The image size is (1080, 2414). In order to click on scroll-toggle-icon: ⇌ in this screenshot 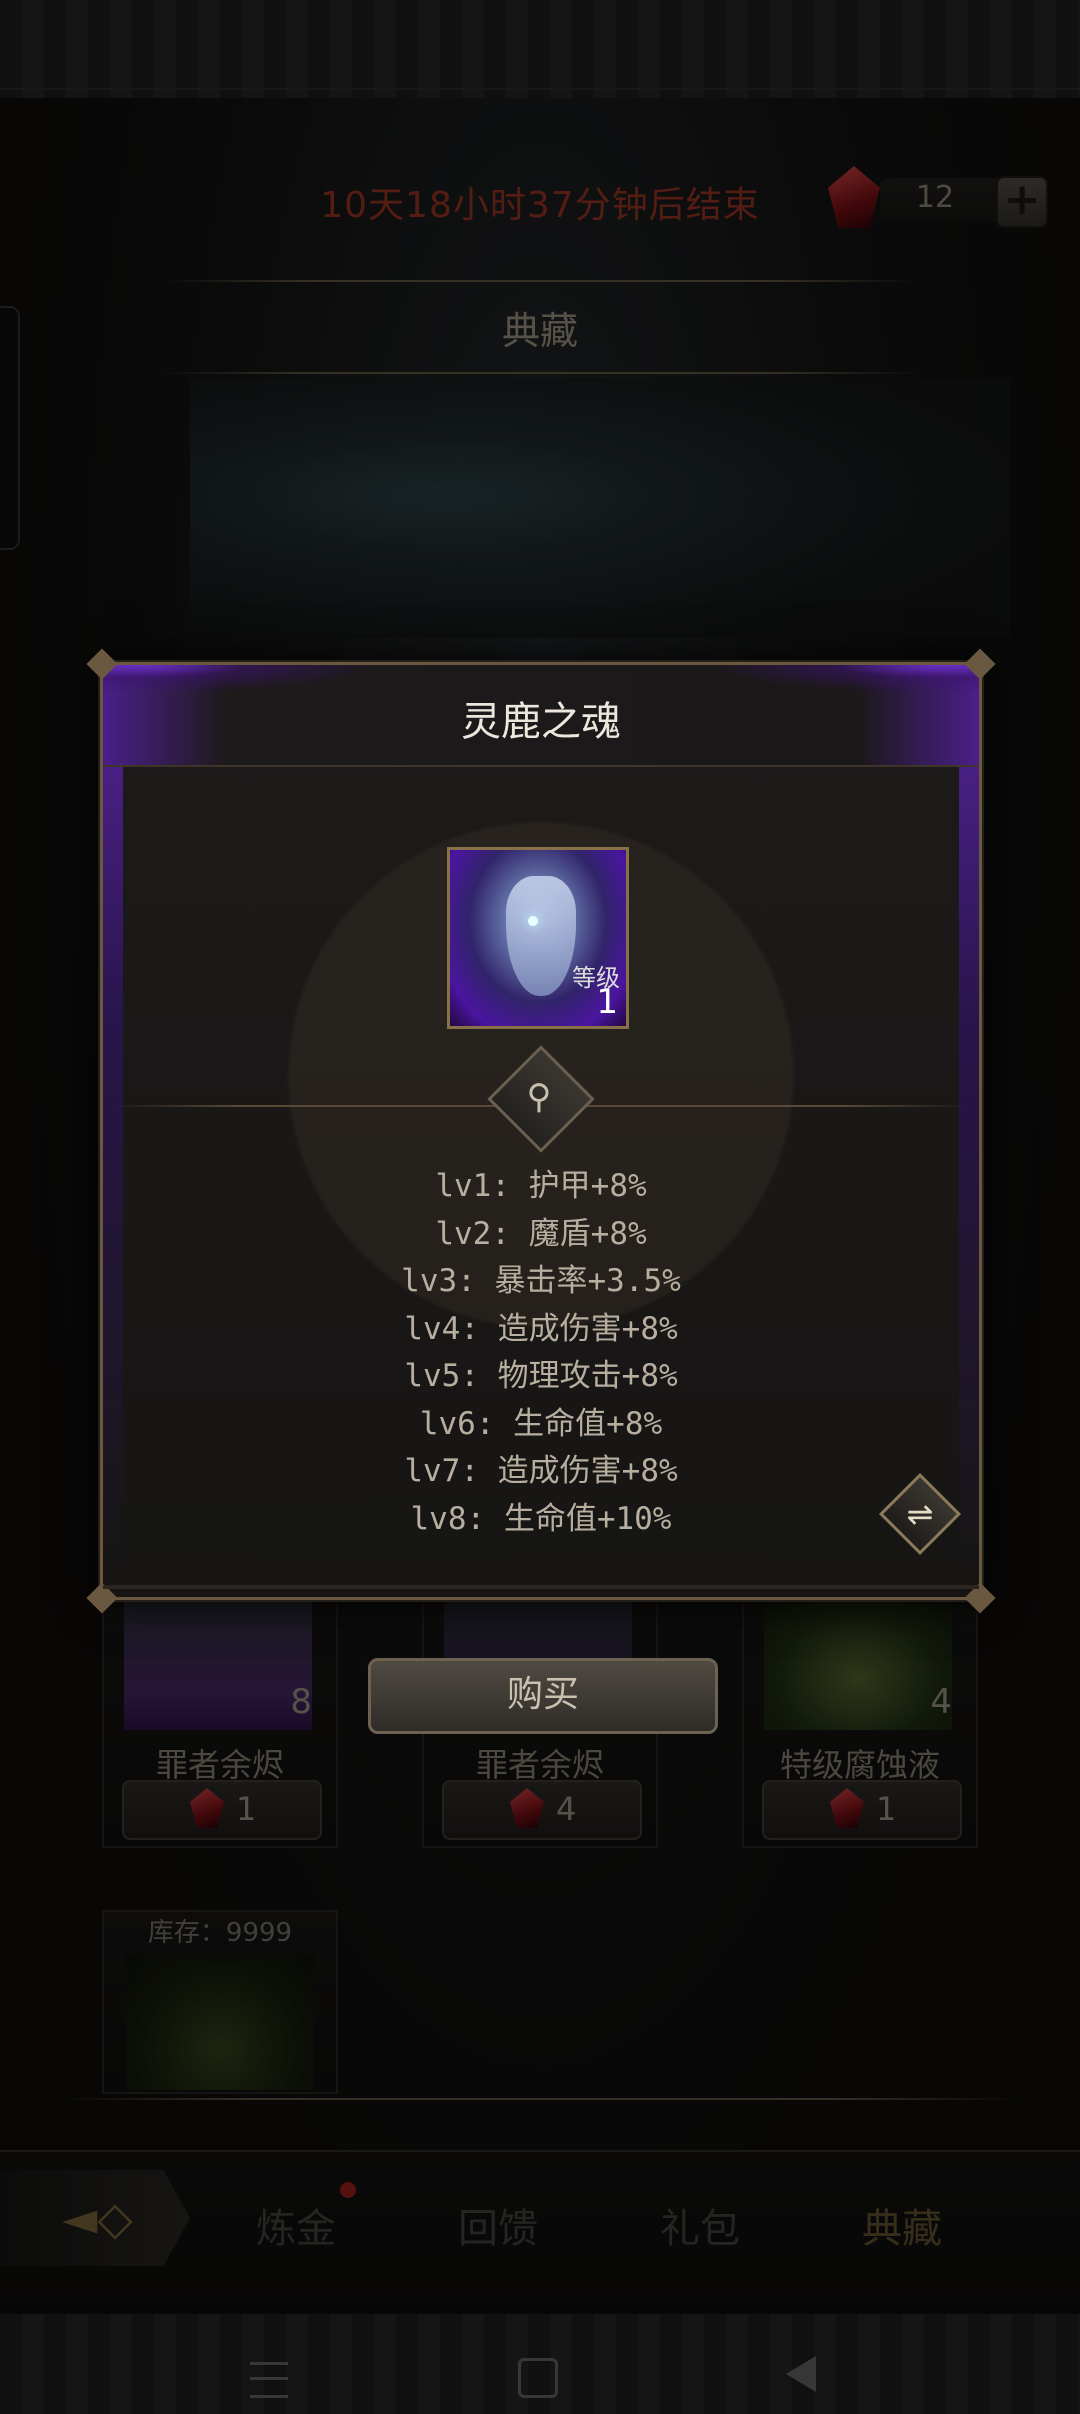, I will do `click(920, 1514)`.